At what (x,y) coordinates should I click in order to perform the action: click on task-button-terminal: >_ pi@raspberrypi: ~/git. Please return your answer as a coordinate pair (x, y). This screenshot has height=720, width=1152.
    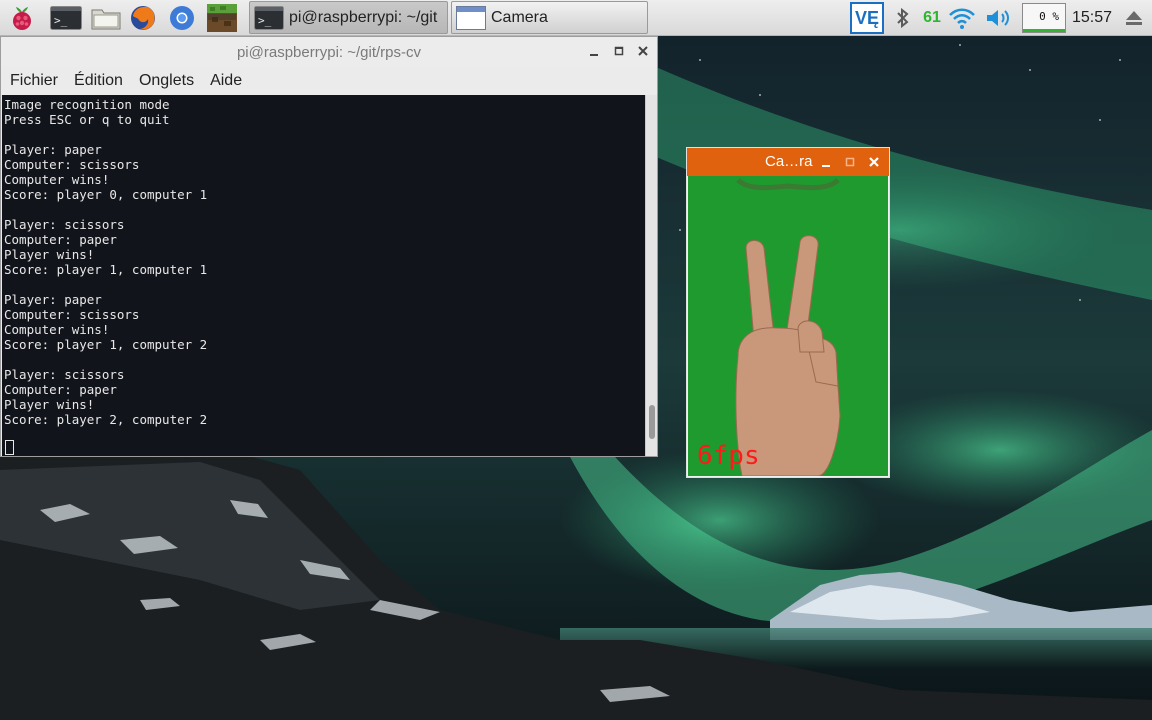
    Looking at the image, I should click on (348, 17).